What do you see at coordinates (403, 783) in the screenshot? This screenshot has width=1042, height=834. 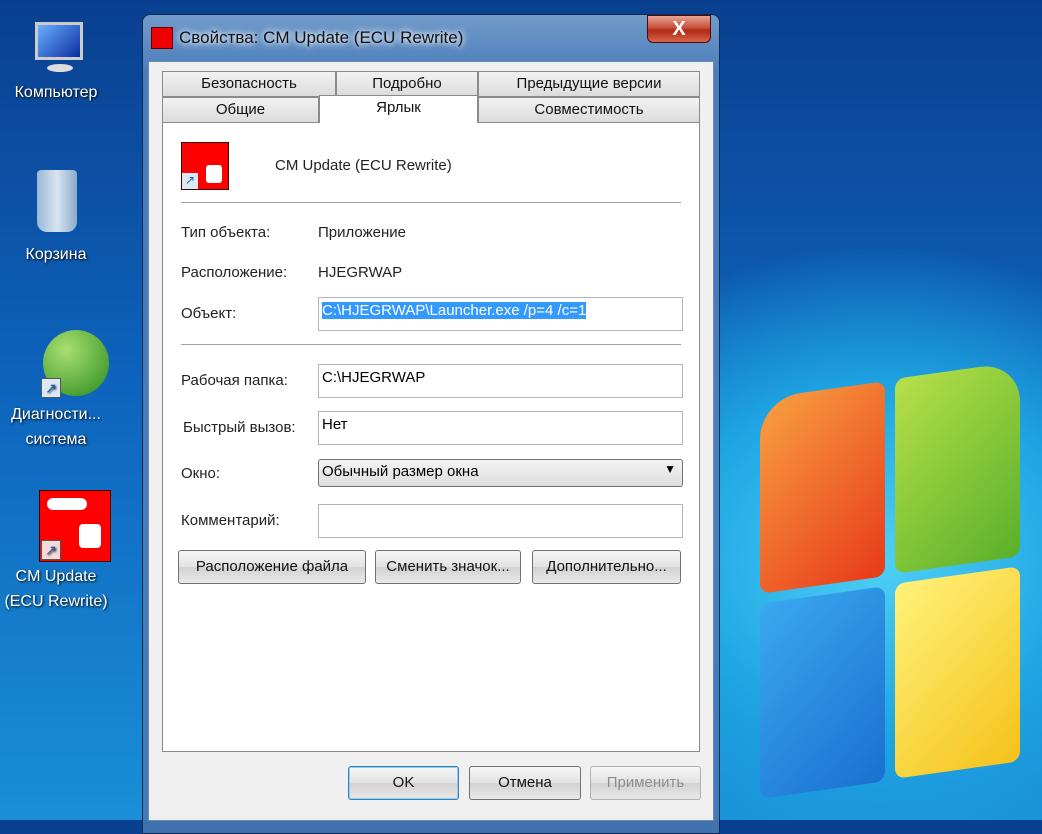 I see `ok-button: OK` at bounding box center [403, 783].